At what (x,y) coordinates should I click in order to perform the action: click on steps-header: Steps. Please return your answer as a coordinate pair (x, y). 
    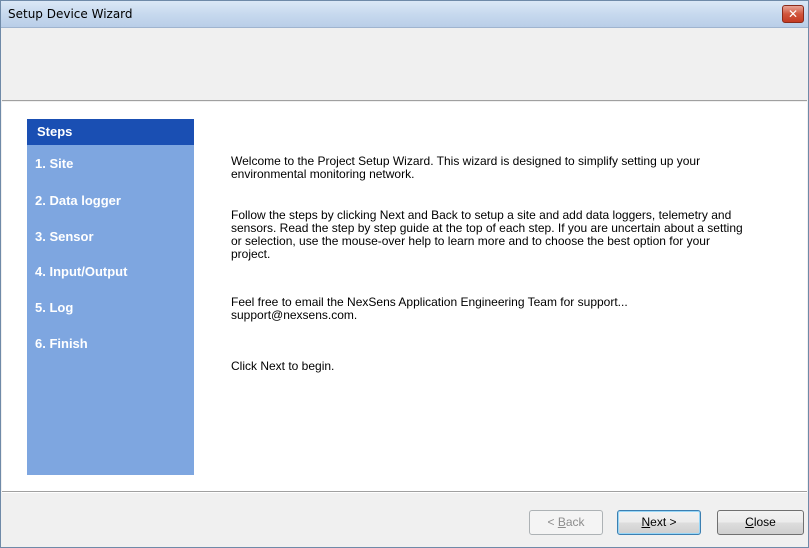
    Looking at the image, I should click on (110, 132).